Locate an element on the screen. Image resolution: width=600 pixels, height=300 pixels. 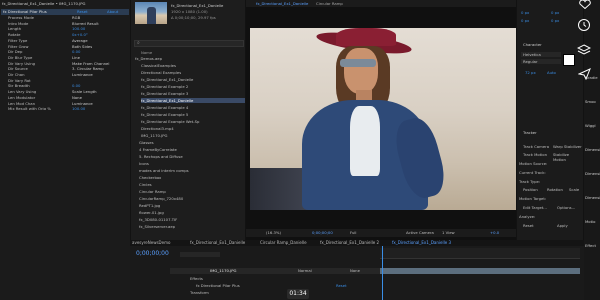
effect-property-row: Dir Vary Rot is located at coordinates (65, 80).